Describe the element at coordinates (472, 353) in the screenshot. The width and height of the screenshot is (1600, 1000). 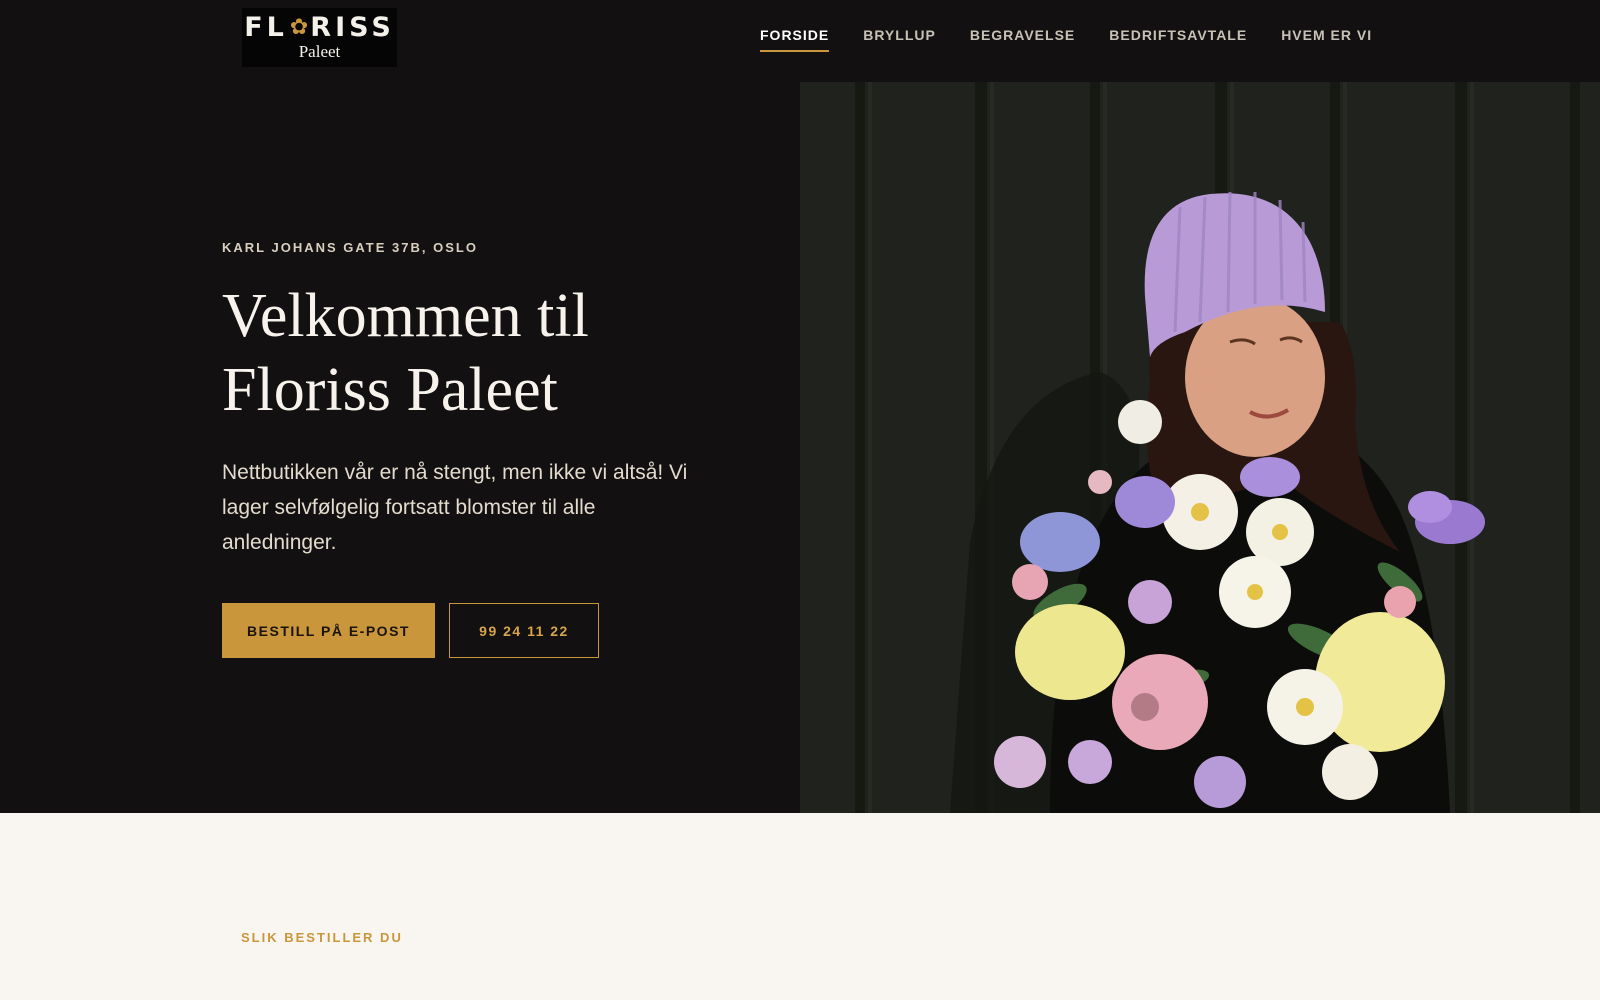
I see `hero-title: Velkommen til Floriss Paleet` at that location.